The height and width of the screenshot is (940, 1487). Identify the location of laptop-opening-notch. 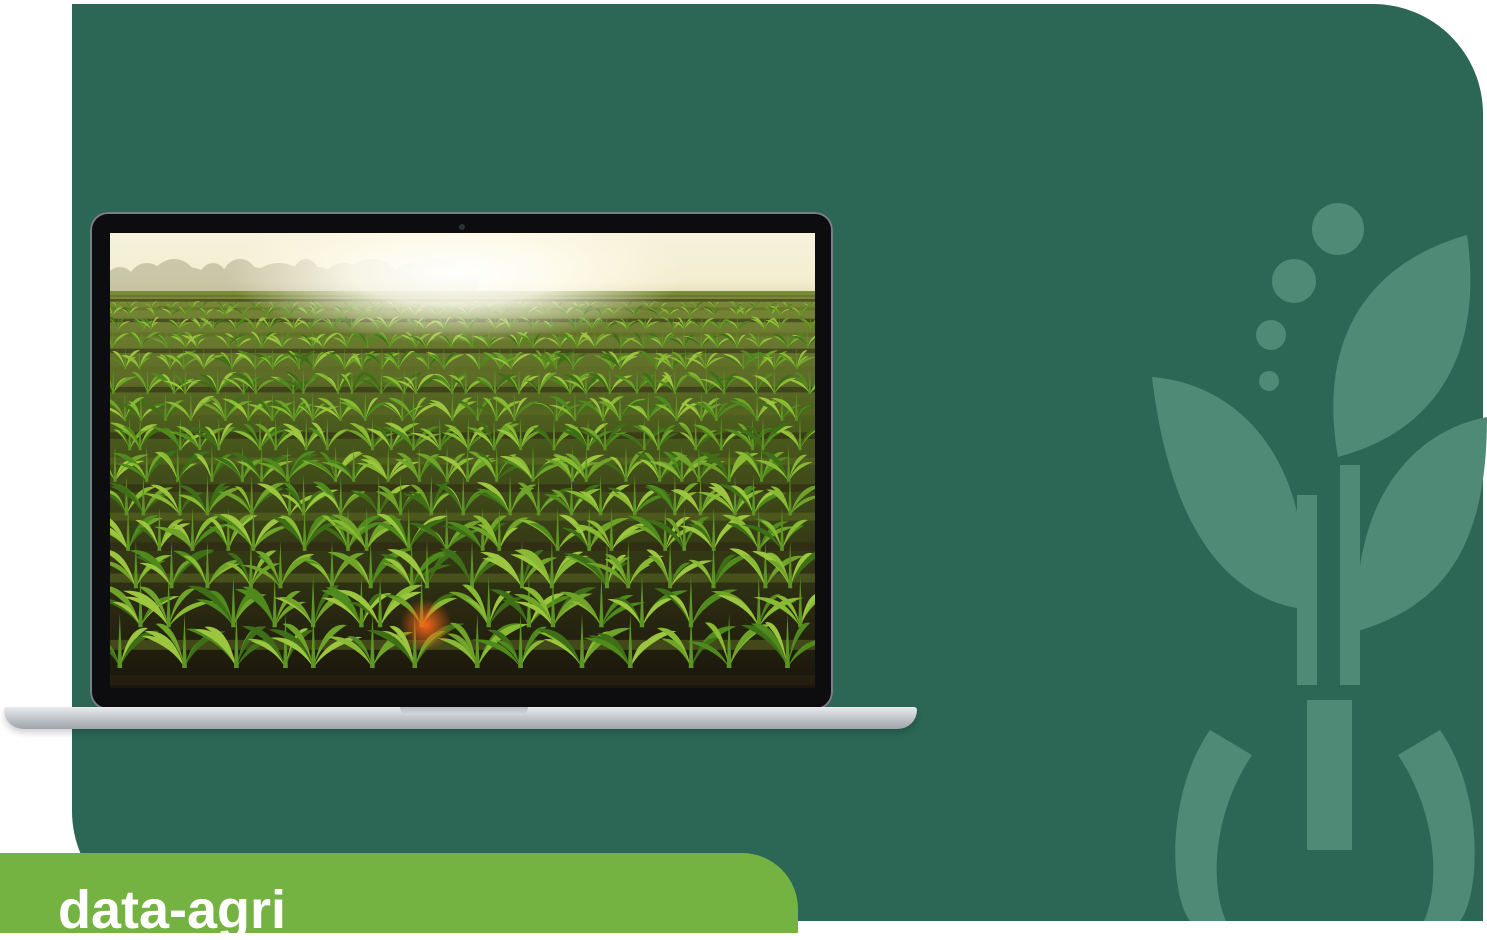
(464, 711).